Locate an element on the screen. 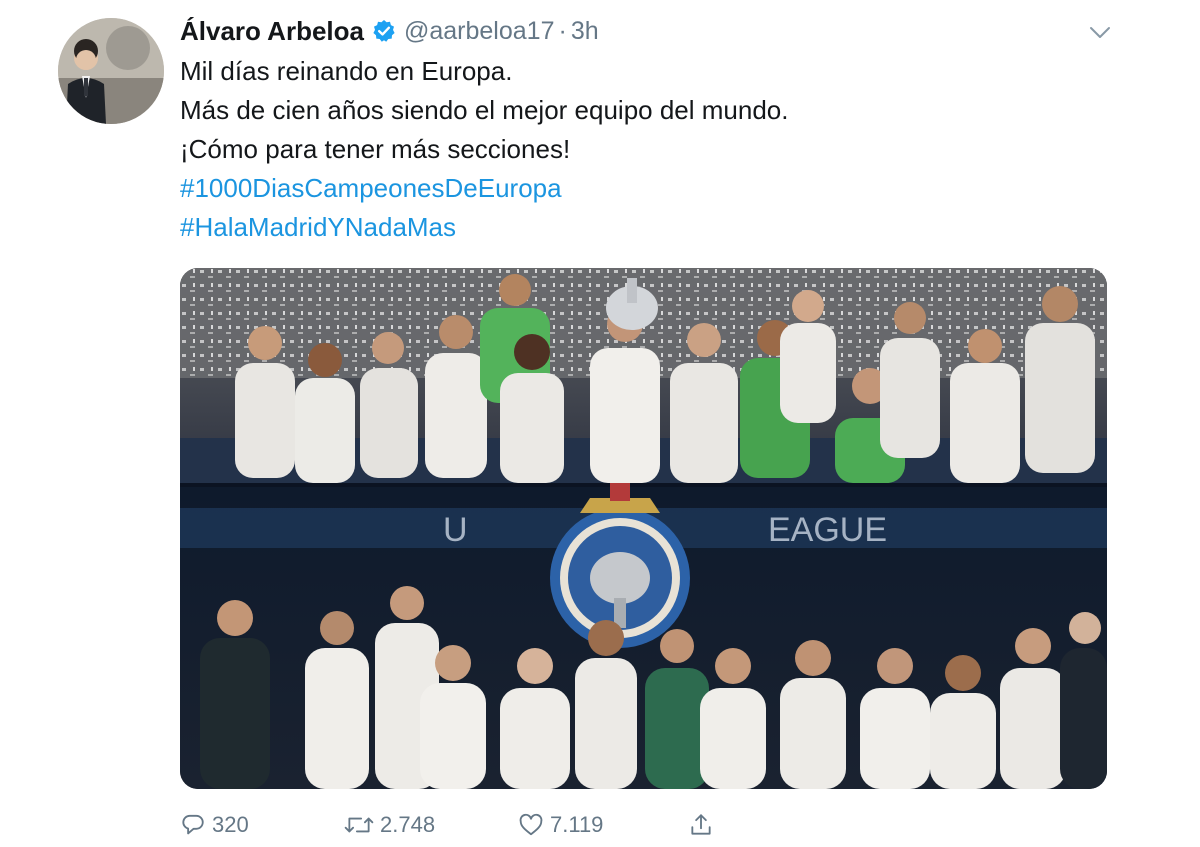 The width and height of the screenshot is (1200, 847). author-handle: @aarbeloa17 is located at coordinates (479, 31).